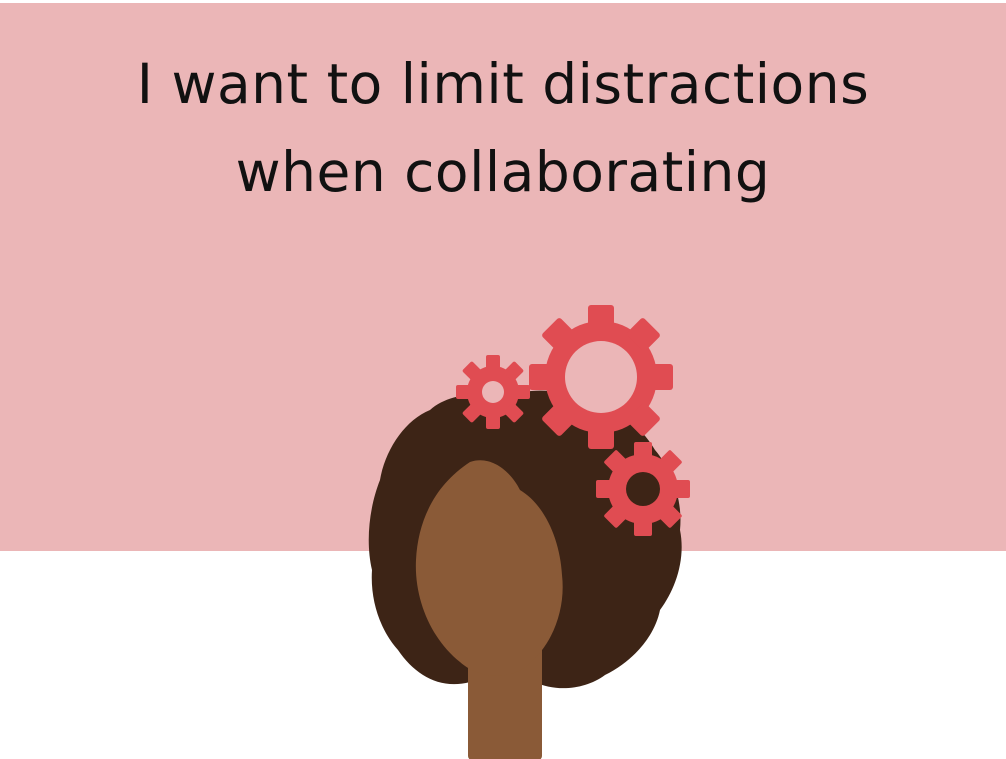 This screenshot has width=1006, height=759. I want to click on small-gear-icon, so click(493, 392).